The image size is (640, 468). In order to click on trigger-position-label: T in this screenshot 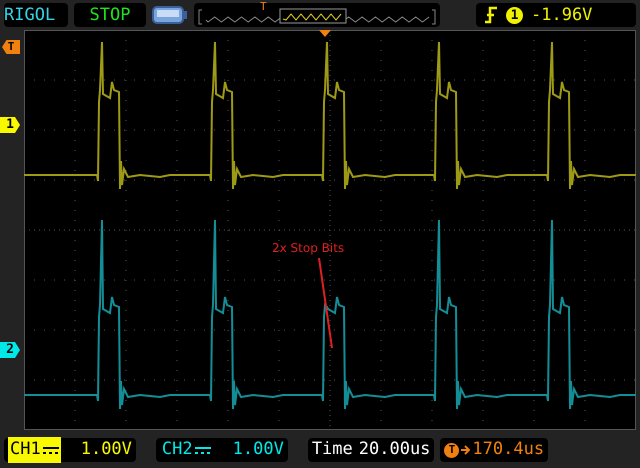, I will do `click(263, 6)`.